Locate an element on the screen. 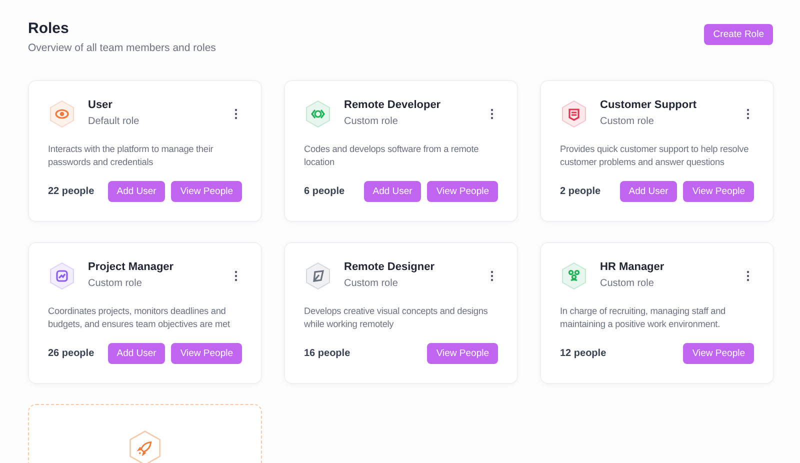  chart-icon is located at coordinates (62, 276).